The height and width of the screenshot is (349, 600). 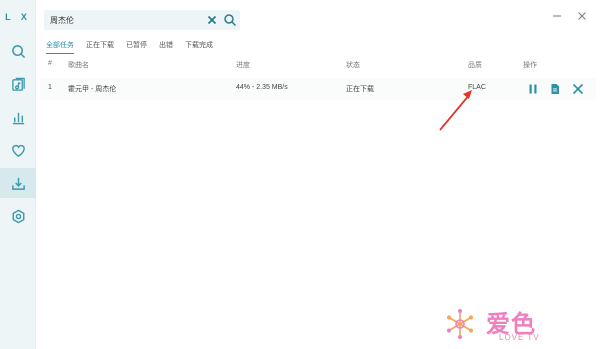 What do you see at coordinates (50, 63) in the screenshot?
I see `header-index: #` at bounding box center [50, 63].